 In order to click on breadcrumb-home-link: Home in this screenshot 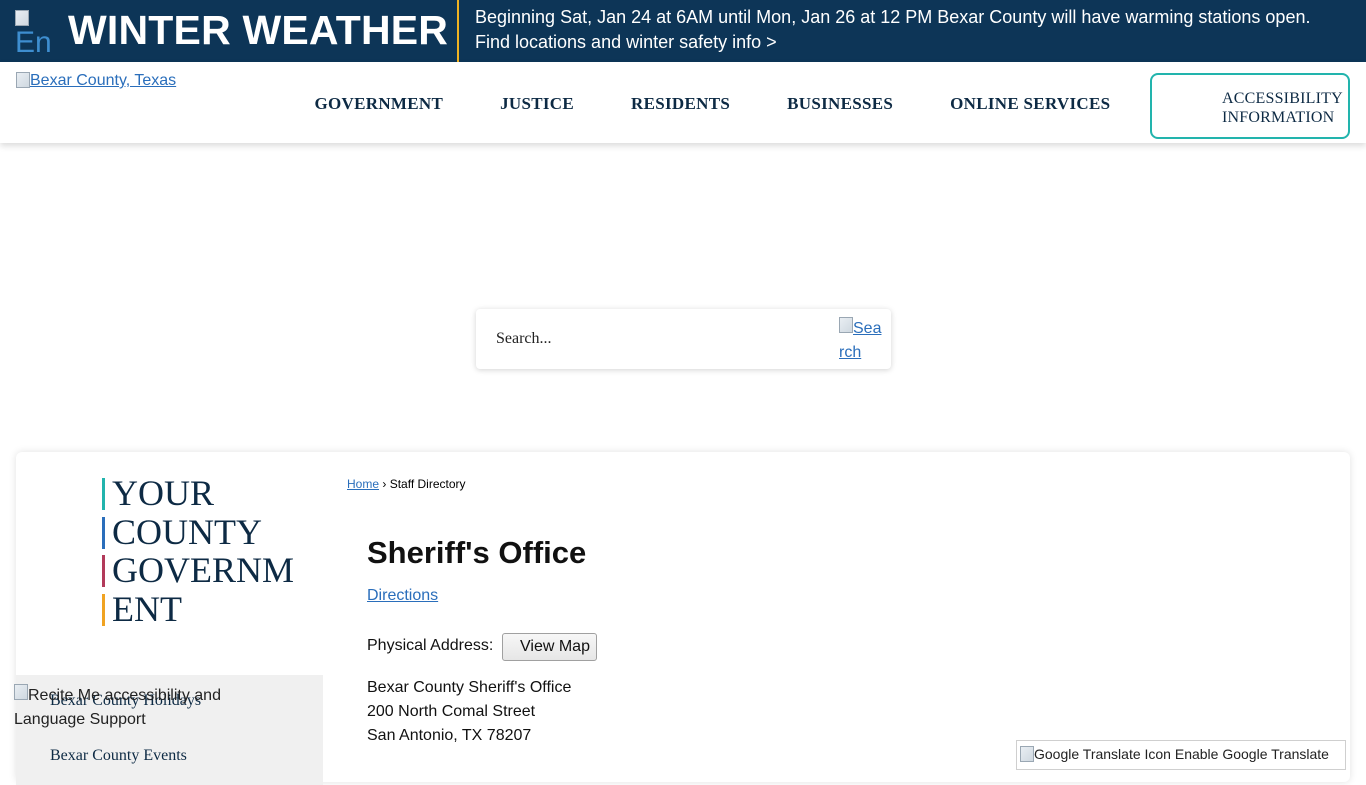, I will do `click(363, 484)`.